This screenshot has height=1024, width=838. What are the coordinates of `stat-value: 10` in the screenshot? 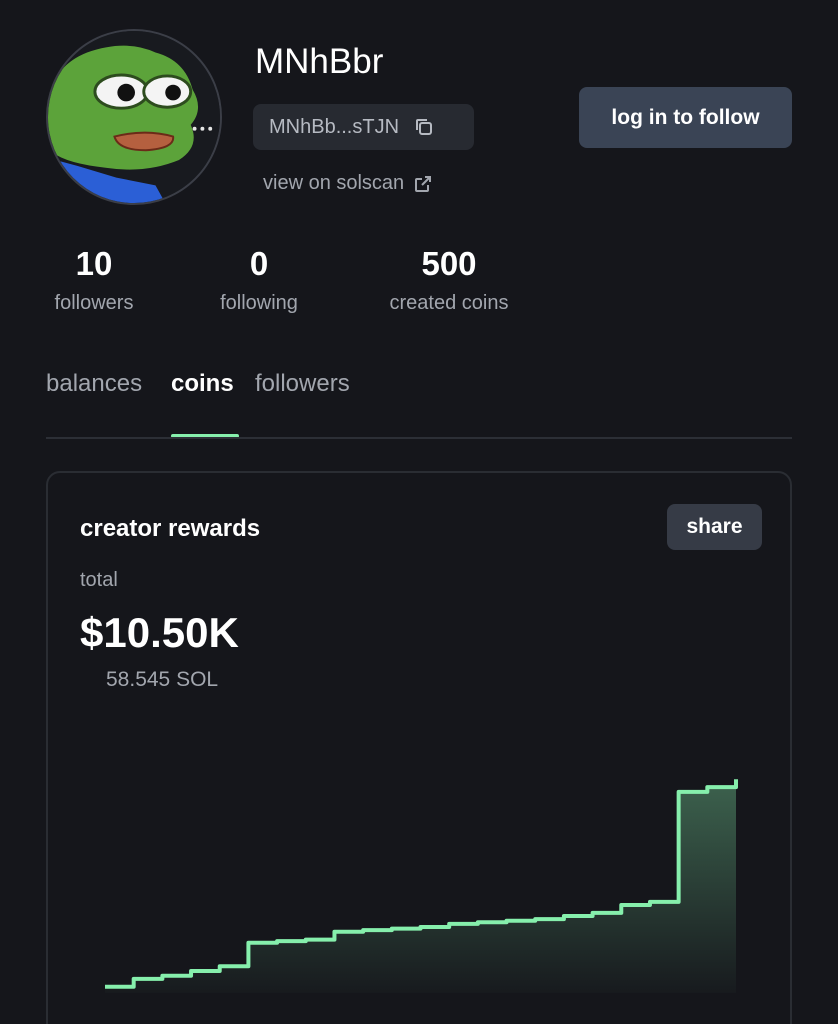 It's located at (94, 263).